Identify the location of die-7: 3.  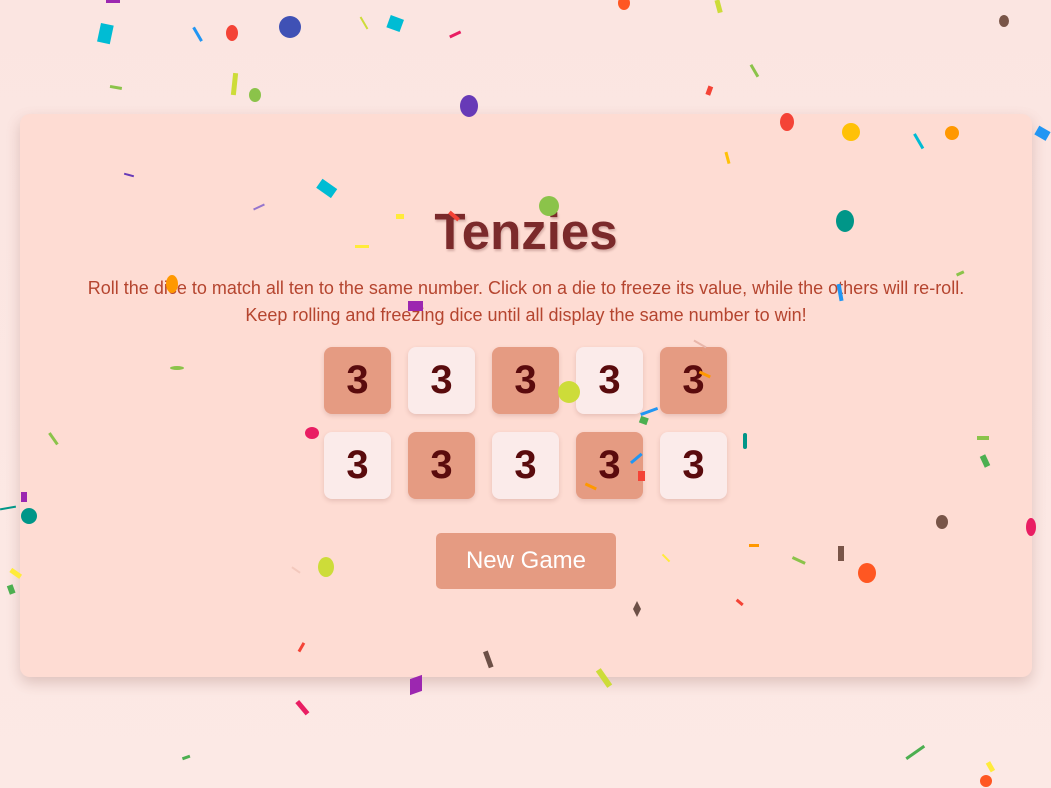
(441, 465).